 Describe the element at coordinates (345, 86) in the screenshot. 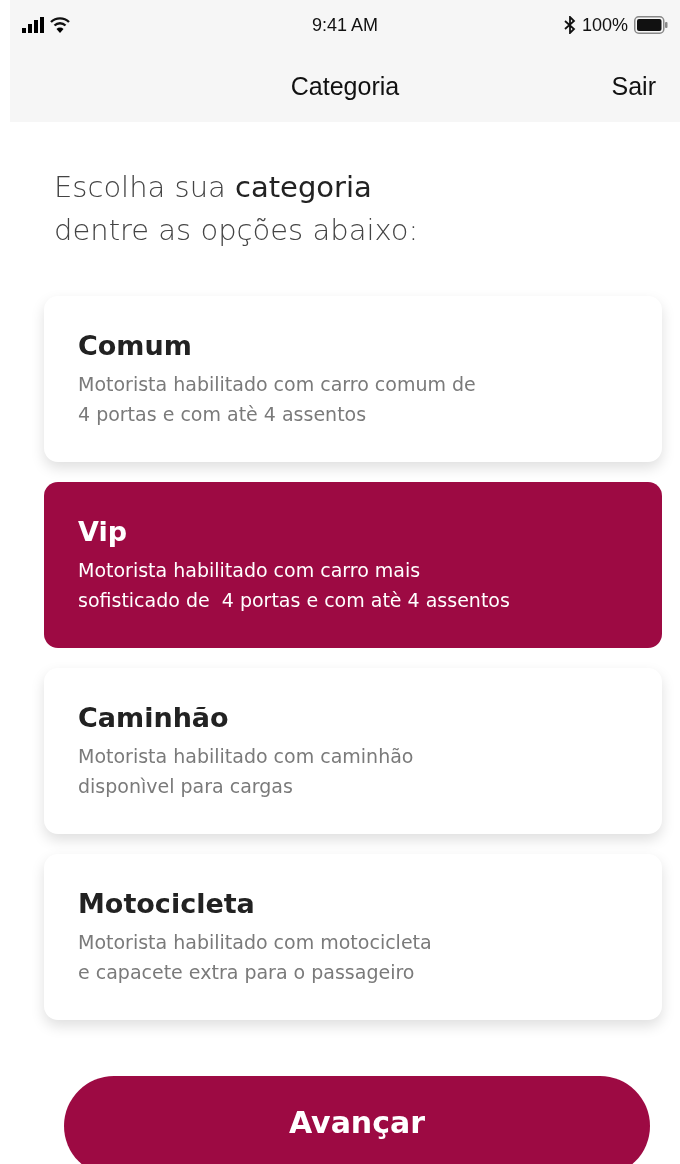

I see `screen-title: Categoria` at that location.